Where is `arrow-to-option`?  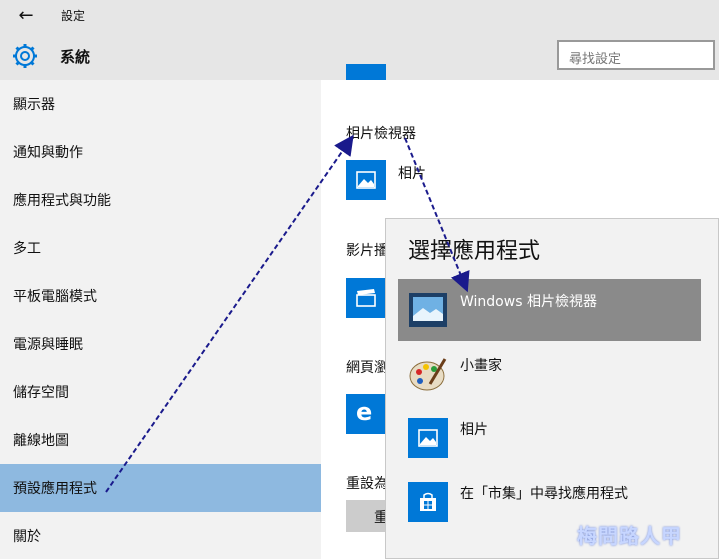 arrow-to-option is located at coordinates (437, 215).